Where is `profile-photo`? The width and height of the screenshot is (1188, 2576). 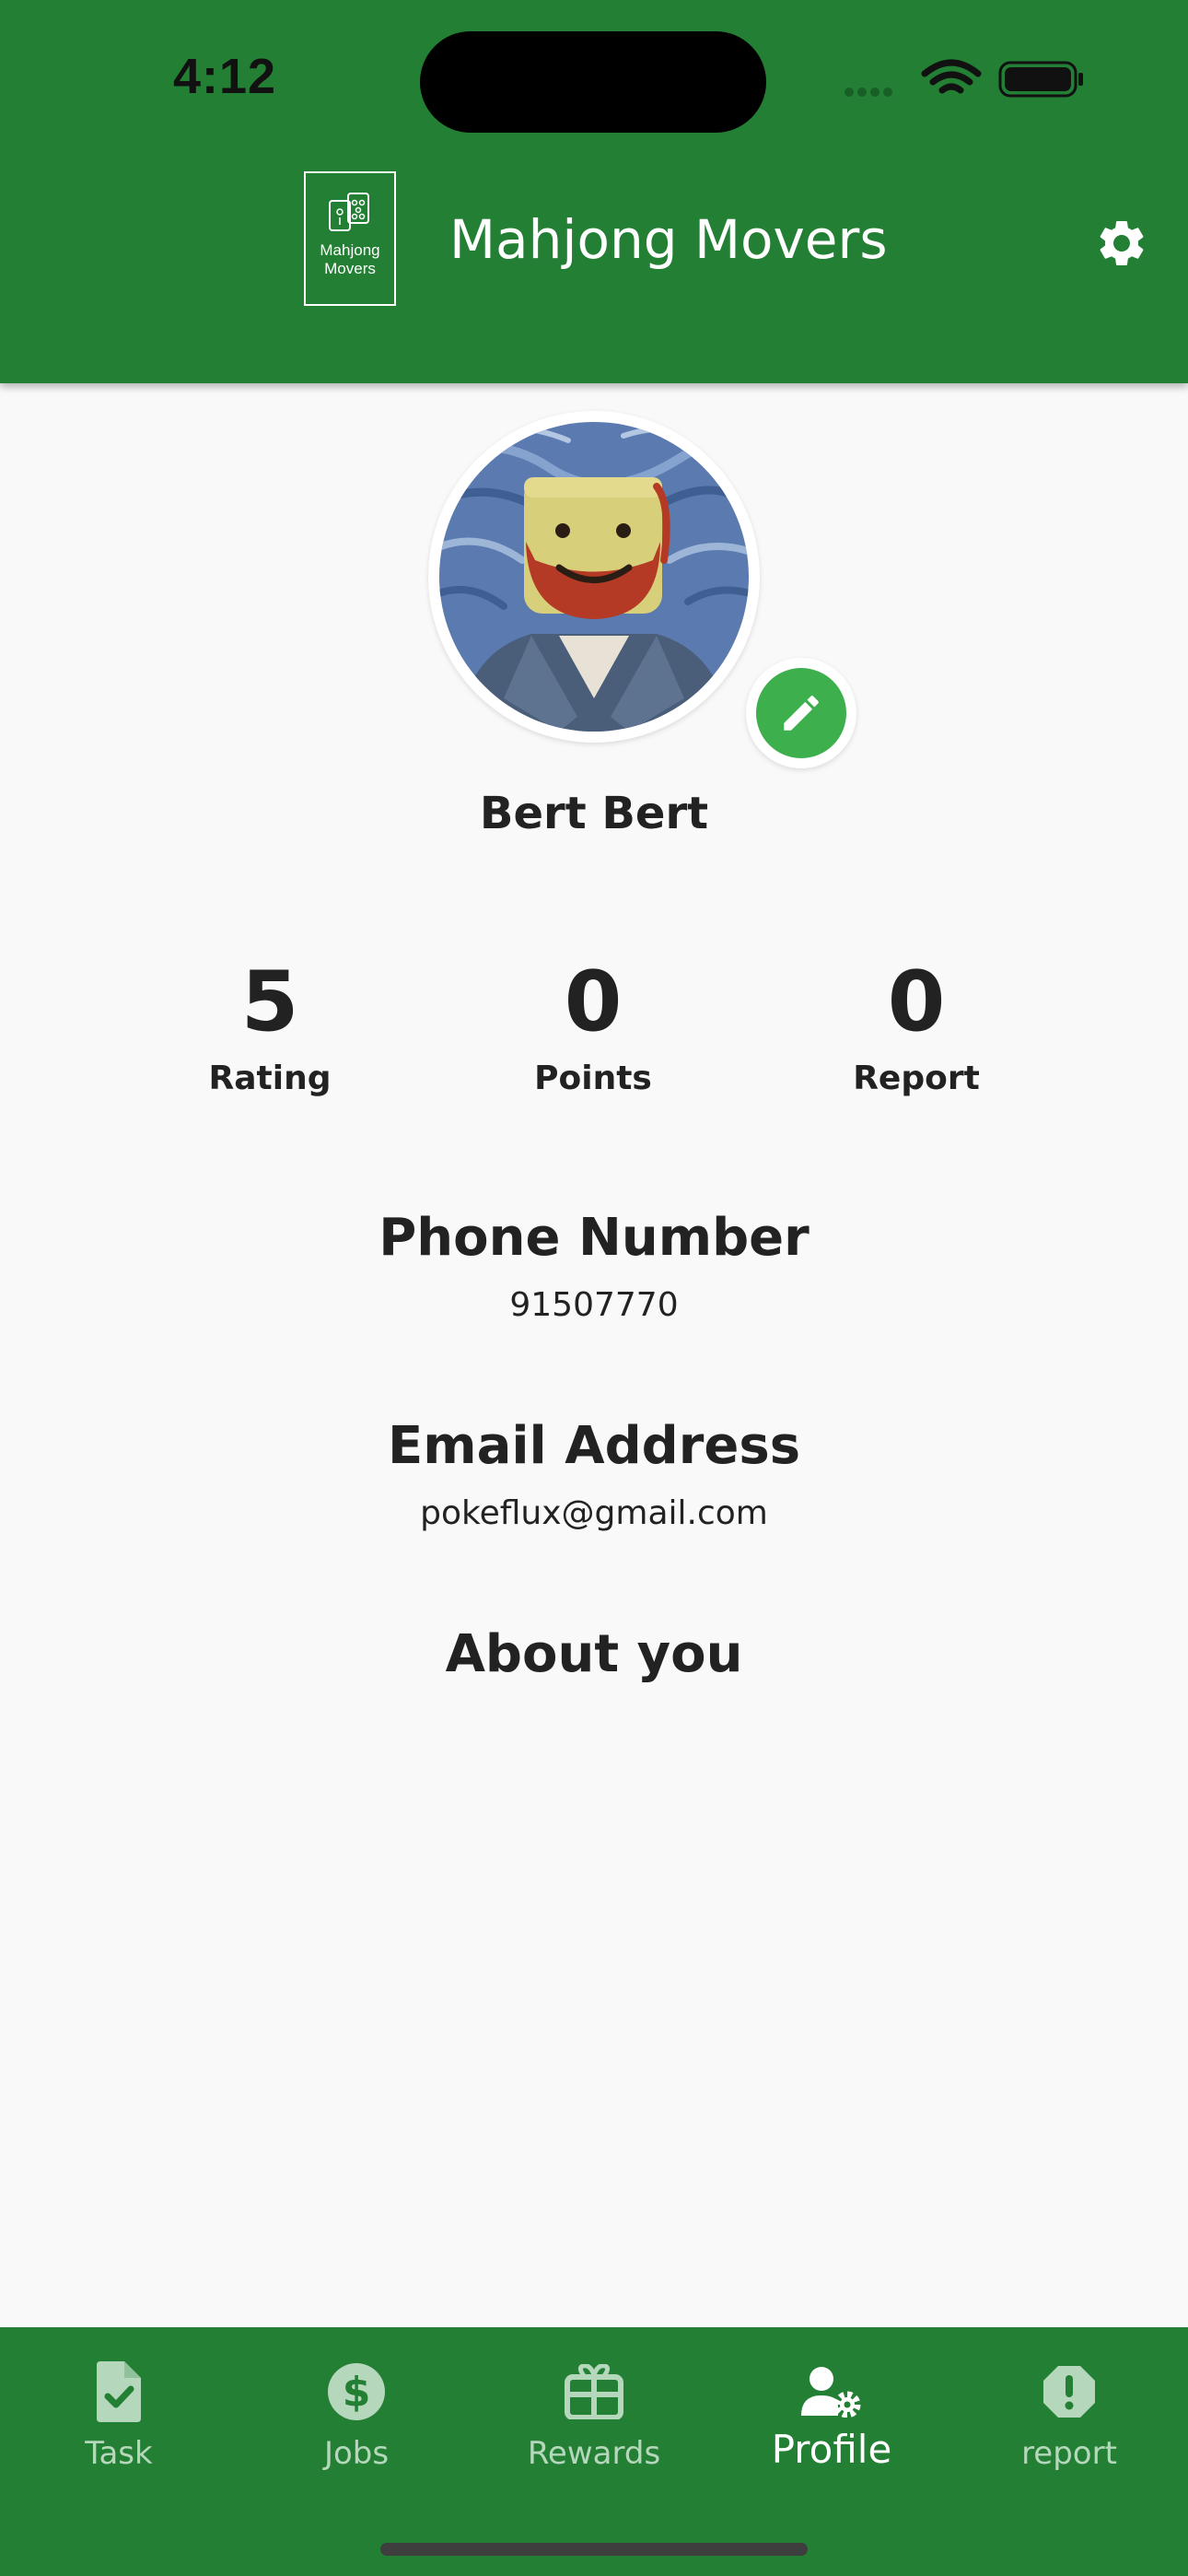 profile-photo is located at coordinates (594, 577).